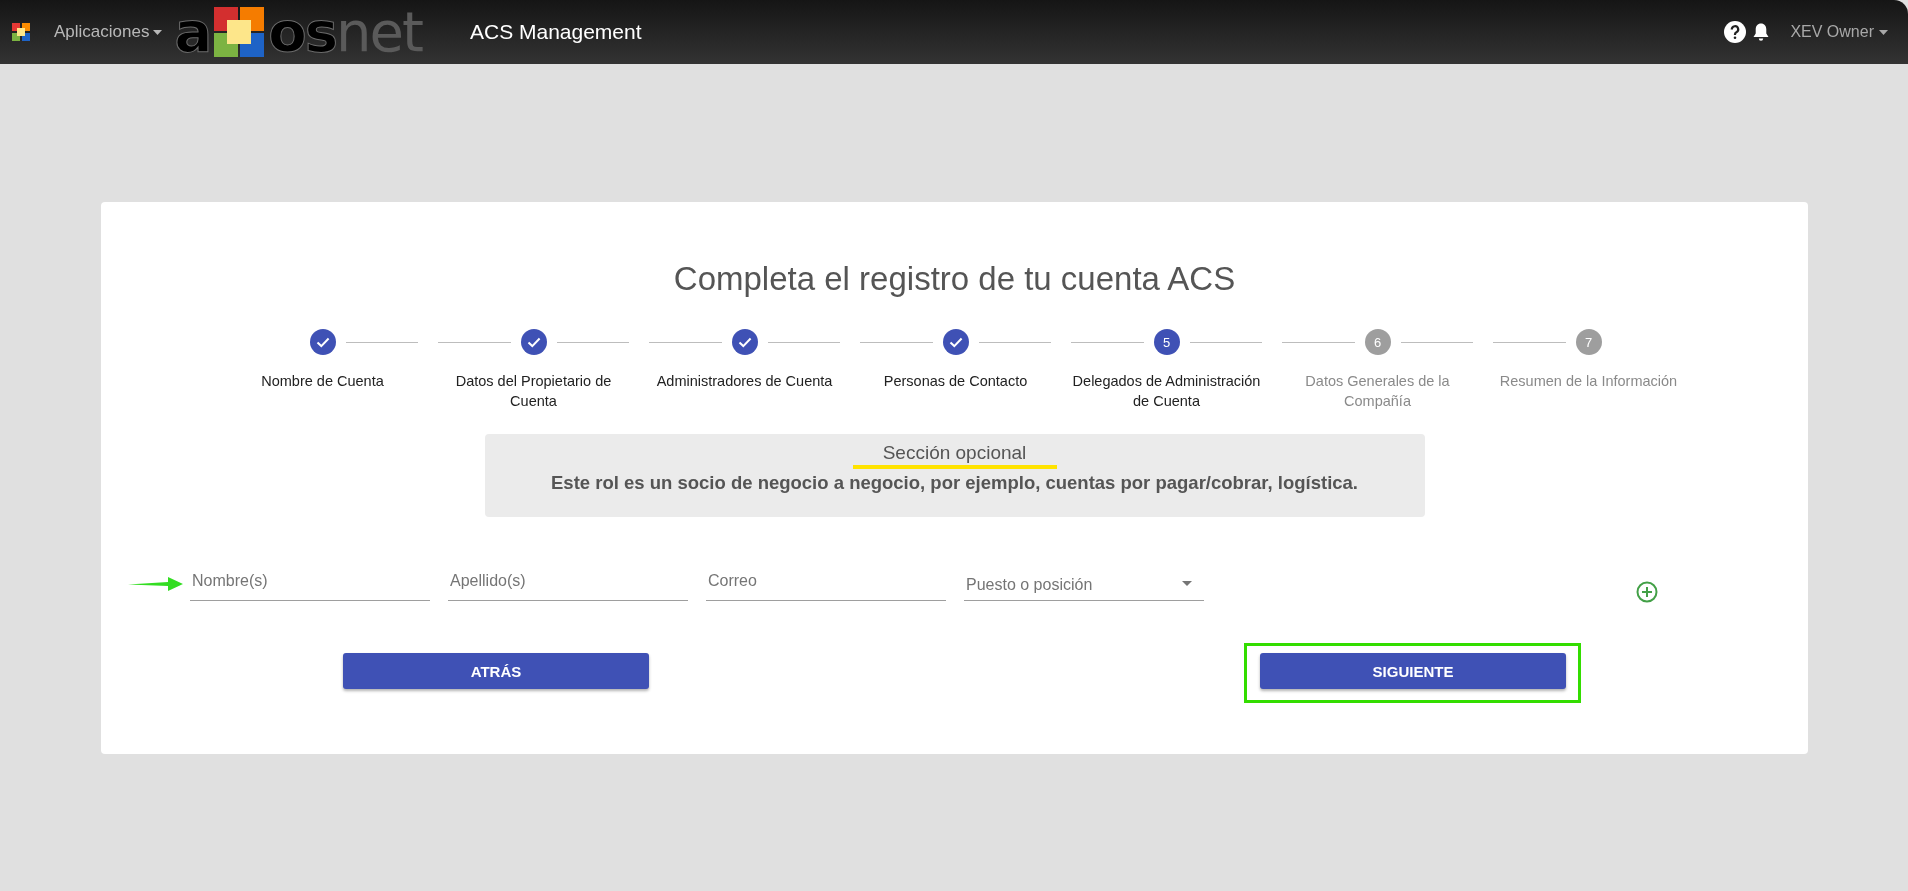 This screenshot has width=1908, height=891. Describe the element at coordinates (954, 279) in the screenshot. I see `page-title: Completa el registro de tu cuenta ACS` at that location.